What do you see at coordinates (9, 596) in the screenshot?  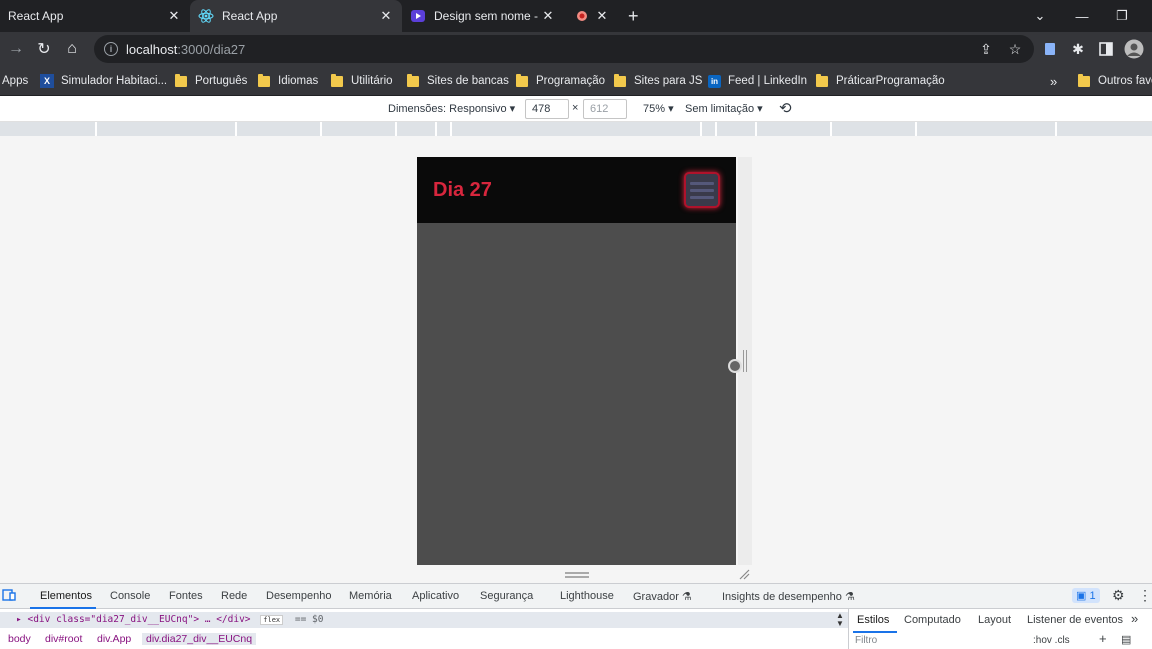 I see `device-toggle-icon` at bounding box center [9, 596].